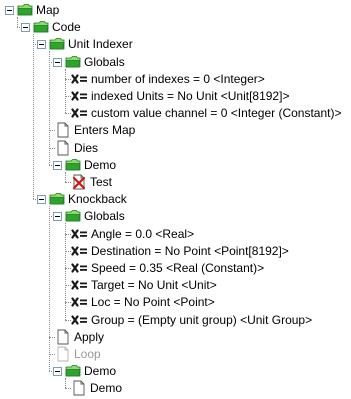 The height and width of the screenshot is (399, 351). Describe the element at coordinates (63, 354) in the screenshot. I see `trigger-disabled-icon` at that location.